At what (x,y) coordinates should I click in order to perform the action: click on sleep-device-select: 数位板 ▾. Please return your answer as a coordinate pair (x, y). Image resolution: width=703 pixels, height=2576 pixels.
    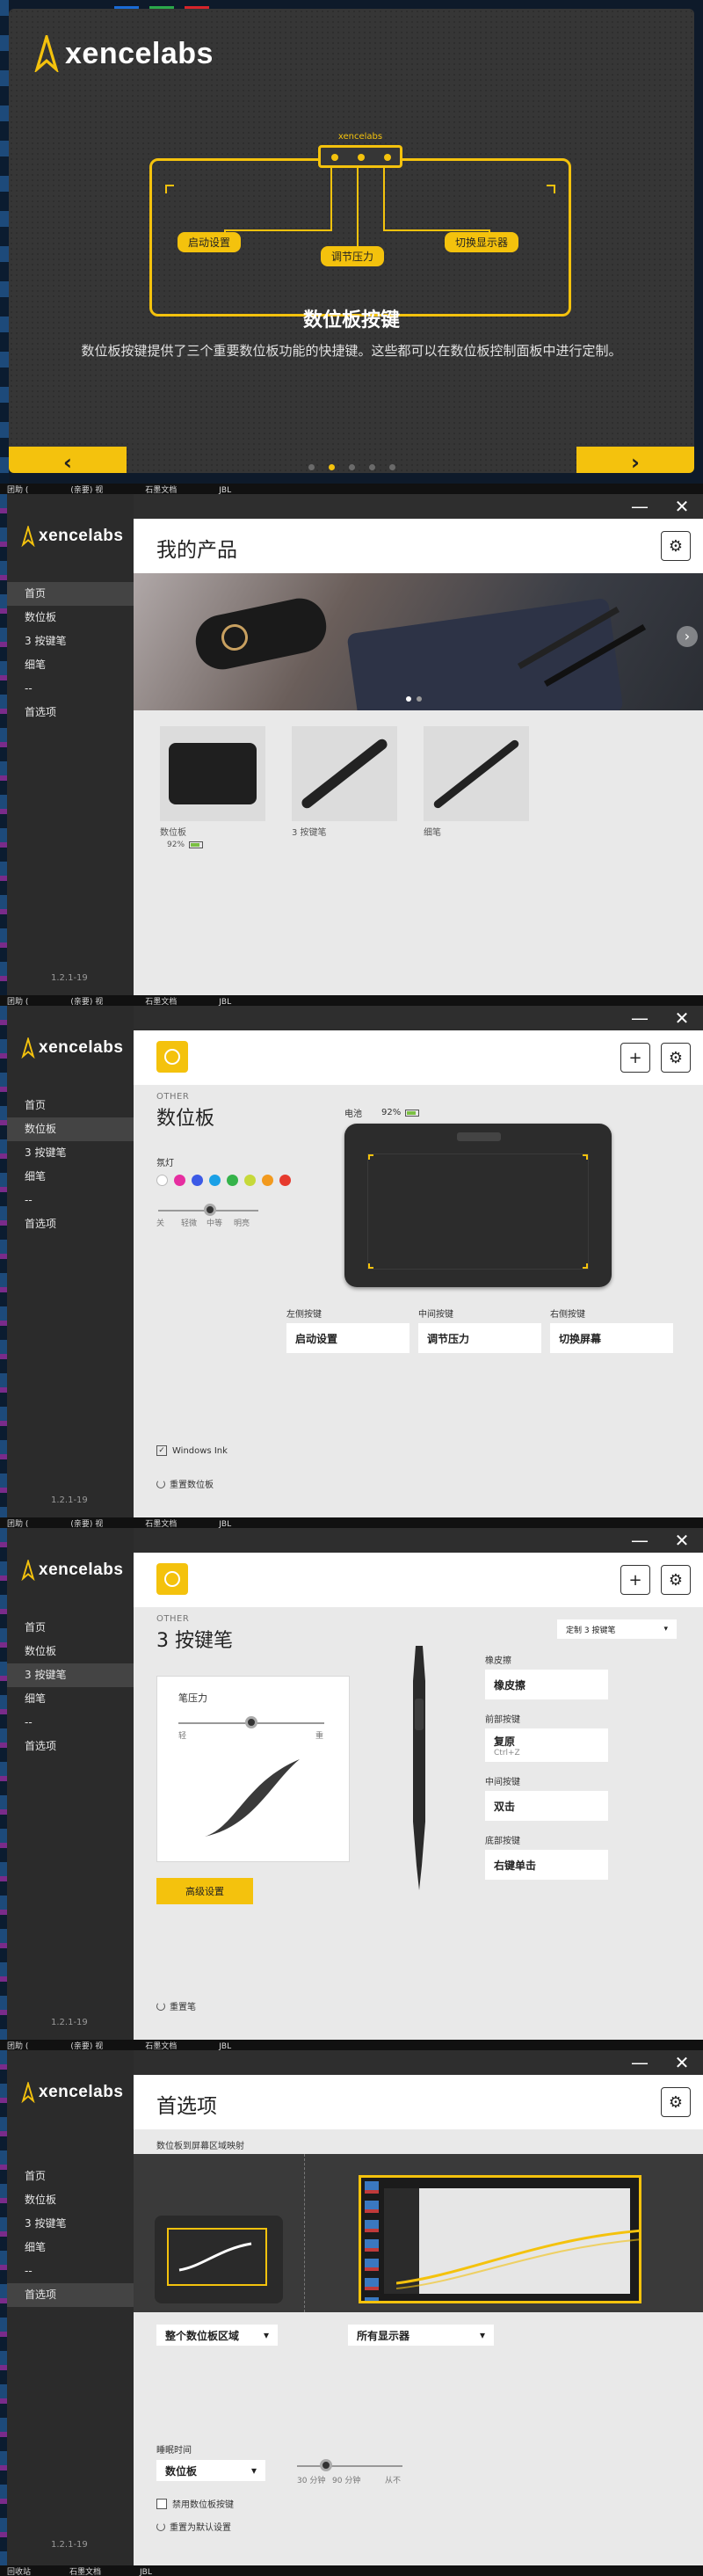
    Looking at the image, I should click on (210, 2470).